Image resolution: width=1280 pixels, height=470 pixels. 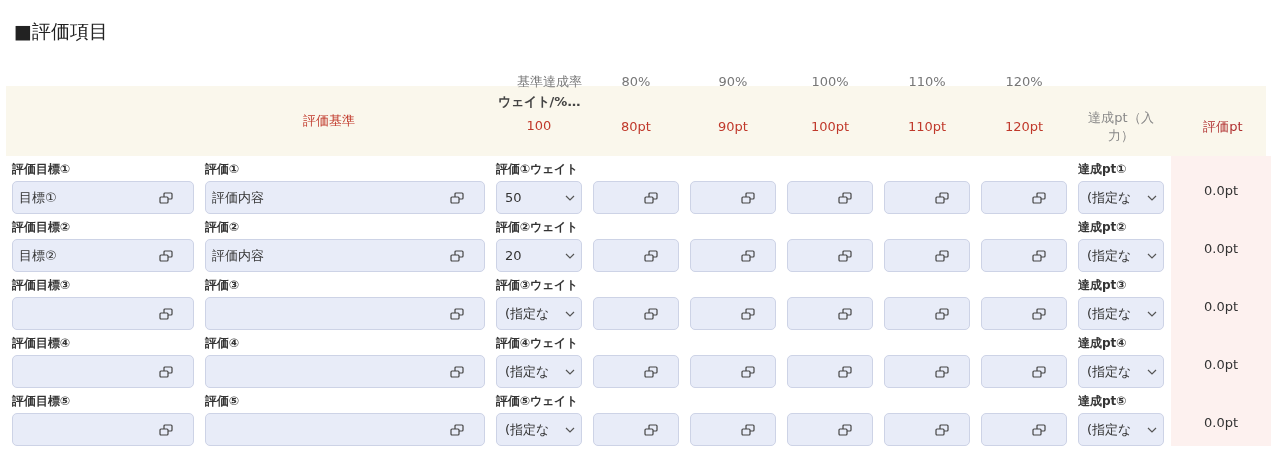 I want to click on weight-select: 20, so click(x=539, y=255).